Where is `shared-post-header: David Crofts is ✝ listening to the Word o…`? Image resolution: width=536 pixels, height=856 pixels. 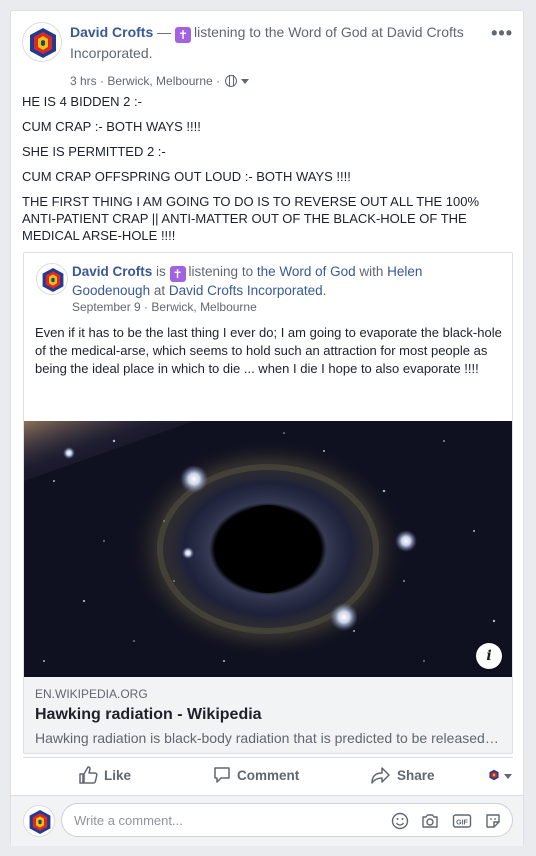 shared-post-header: David Crofts is ✝ listening to the Word o… is located at coordinates (269, 290).